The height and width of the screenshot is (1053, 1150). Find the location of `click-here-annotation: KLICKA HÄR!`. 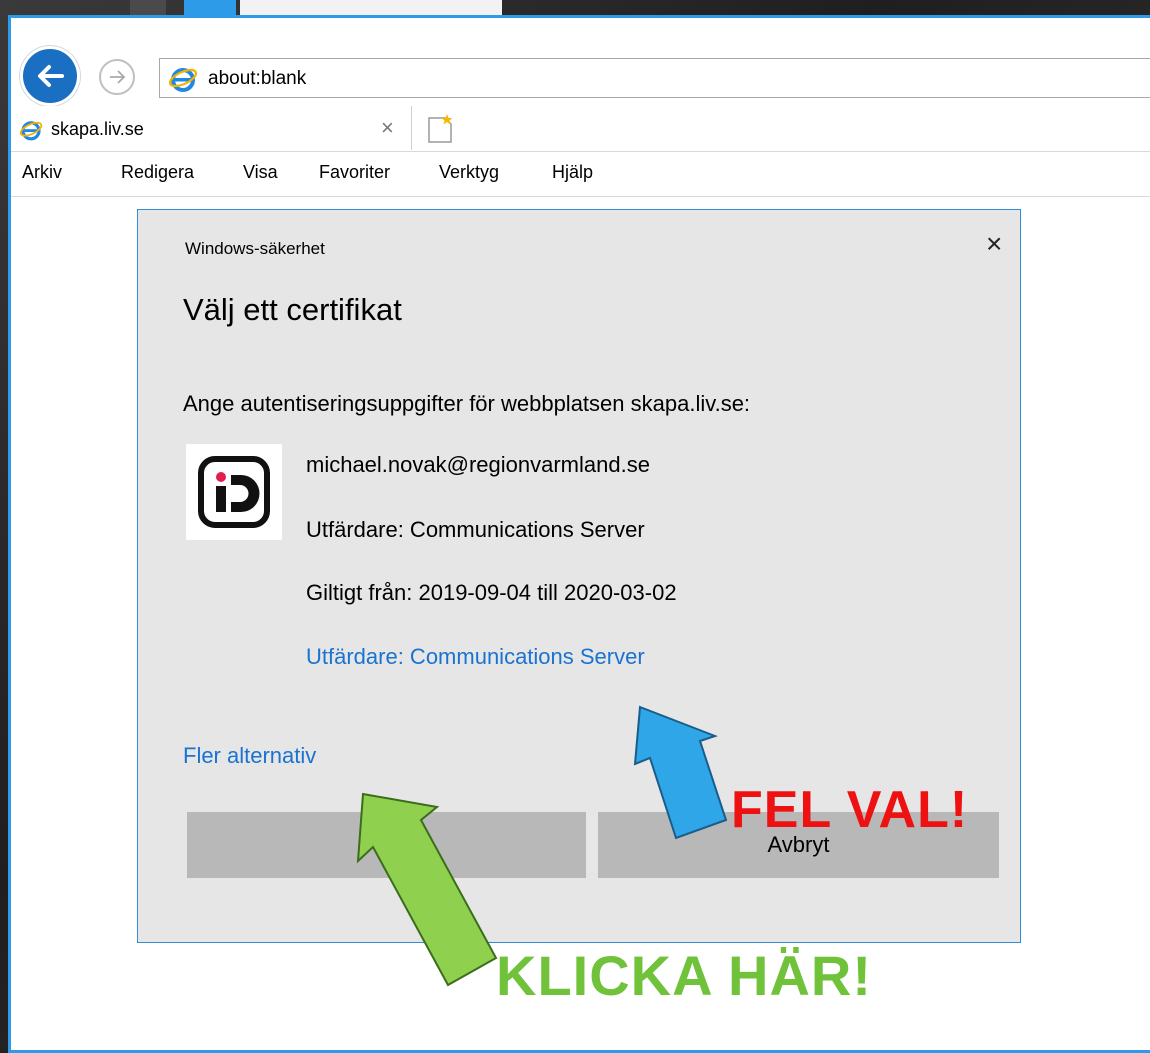

click-here-annotation: KLICKA HÄR! is located at coordinates (684, 975).